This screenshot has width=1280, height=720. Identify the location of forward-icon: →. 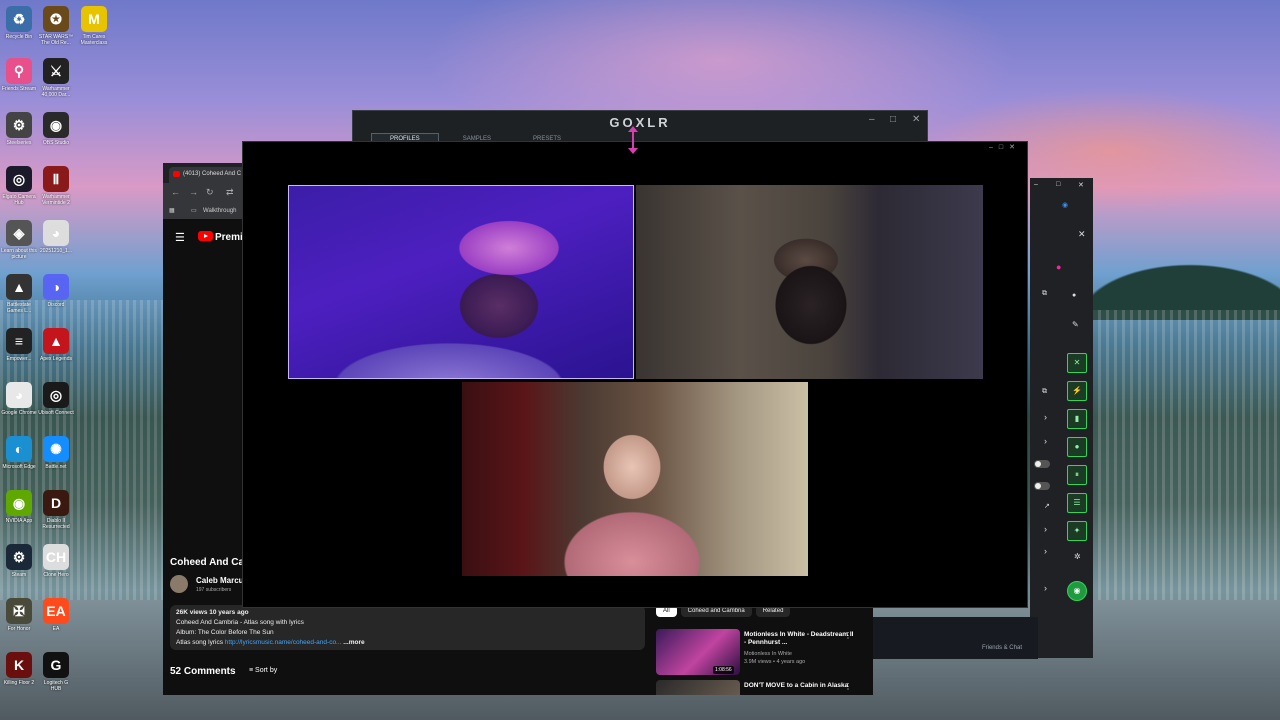
(193, 192).